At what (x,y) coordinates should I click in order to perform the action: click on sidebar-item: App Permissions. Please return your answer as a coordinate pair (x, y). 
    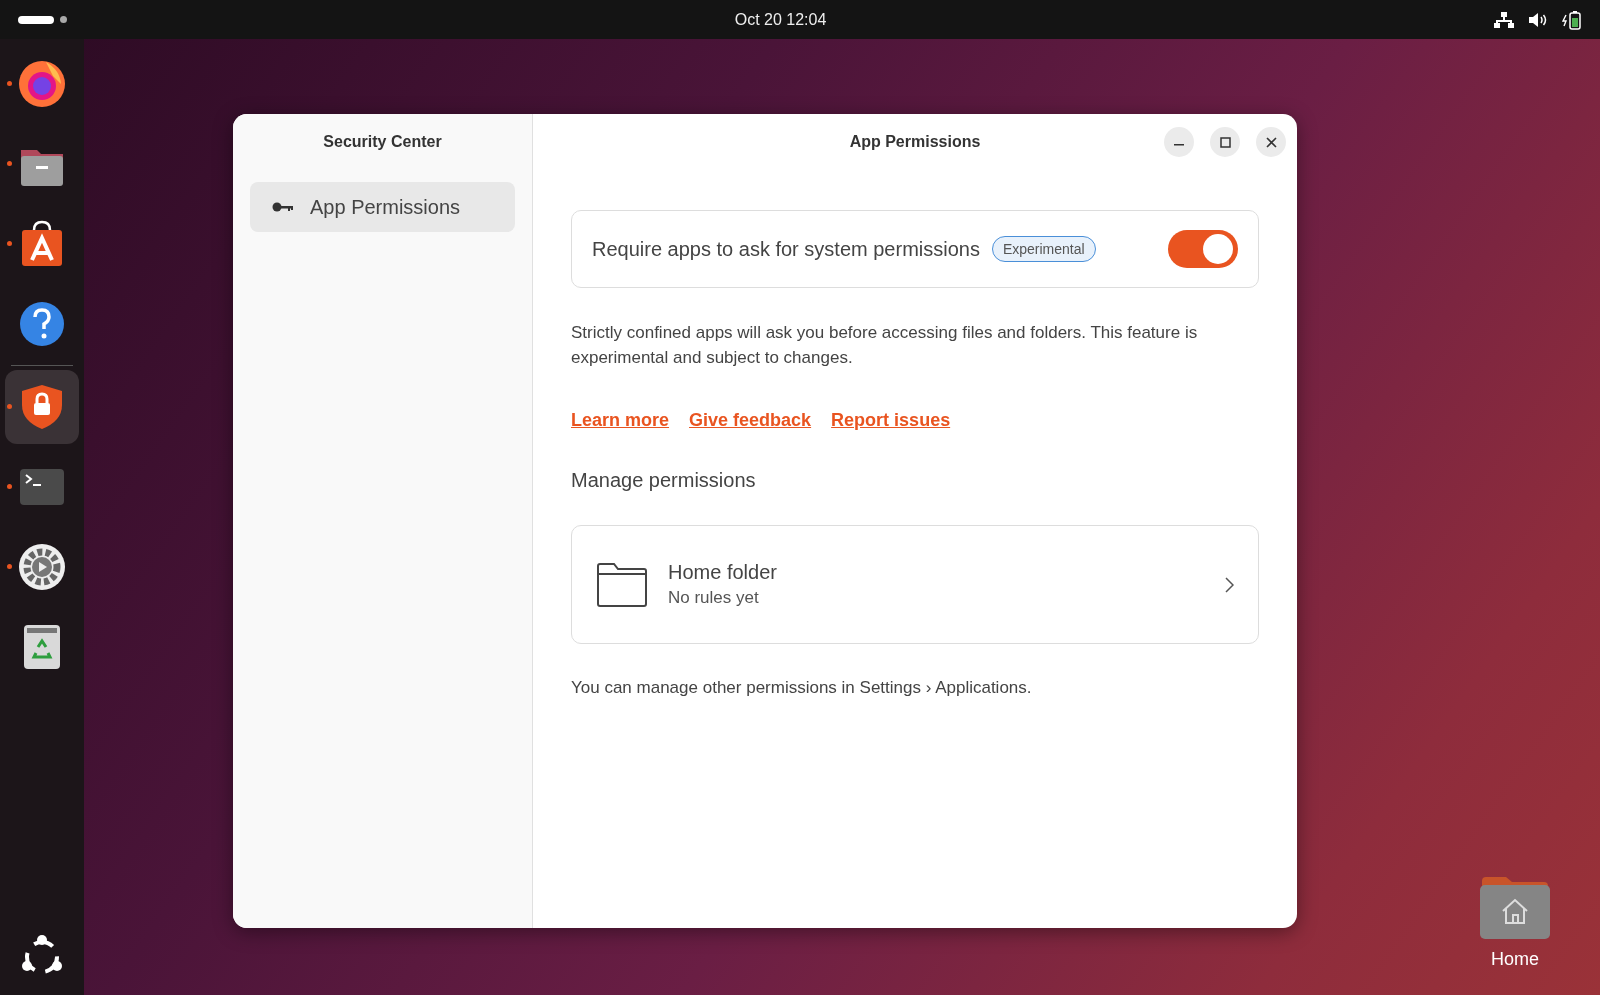
    Looking at the image, I should click on (382, 207).